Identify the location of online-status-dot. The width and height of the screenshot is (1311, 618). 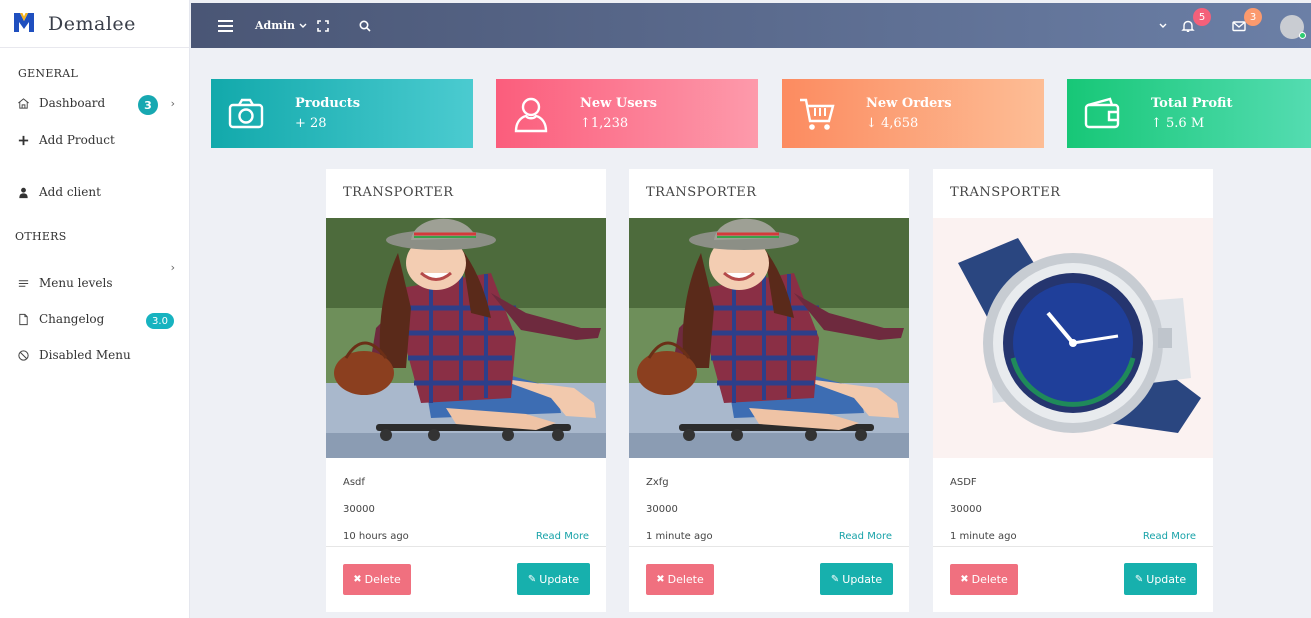
(1302, 35).